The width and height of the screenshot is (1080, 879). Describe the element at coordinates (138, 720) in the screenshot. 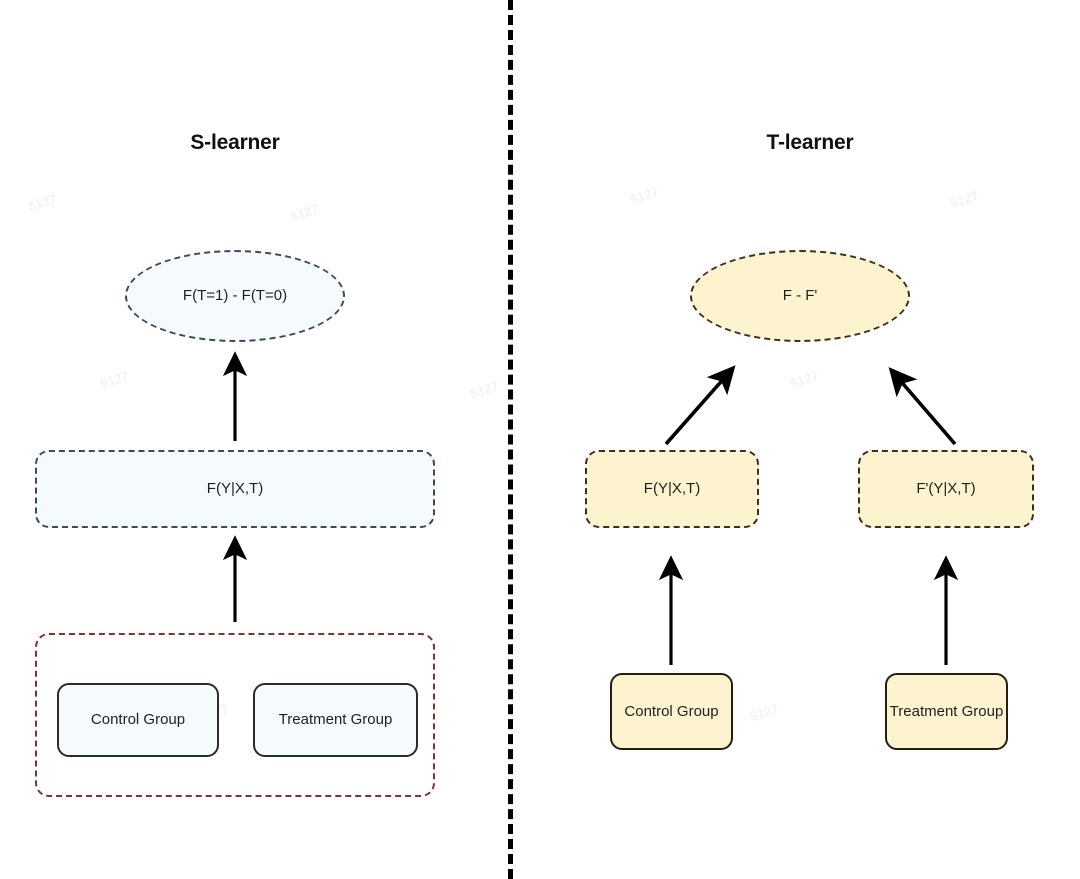

I see `s-learner-control-group-node: Control Group` at that location.